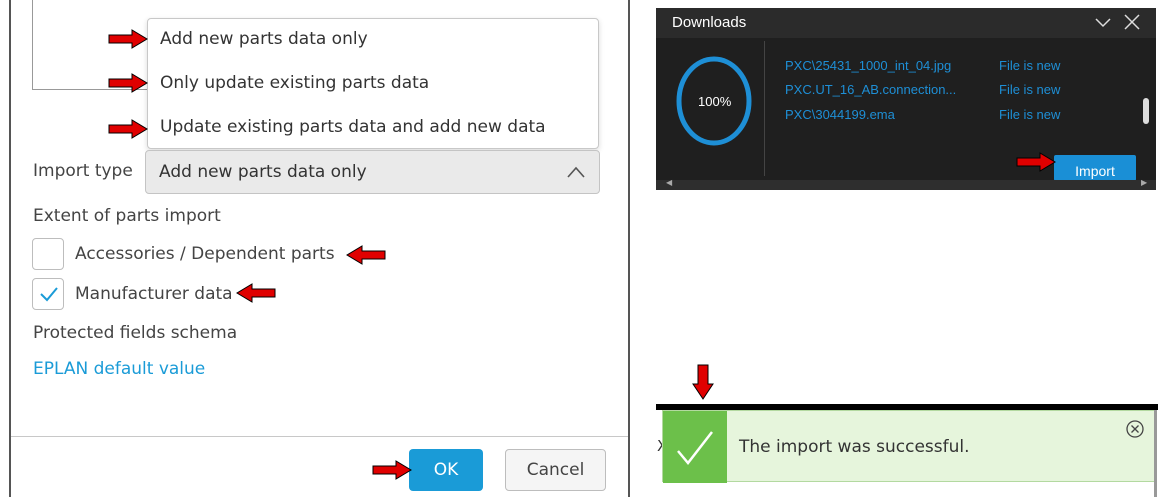 The height and width of the screenshot is (497, 1162). What do you see at coordinates (629, 248) in the screenshot?
I see `panel-divider` at bounding box center [629, 248].